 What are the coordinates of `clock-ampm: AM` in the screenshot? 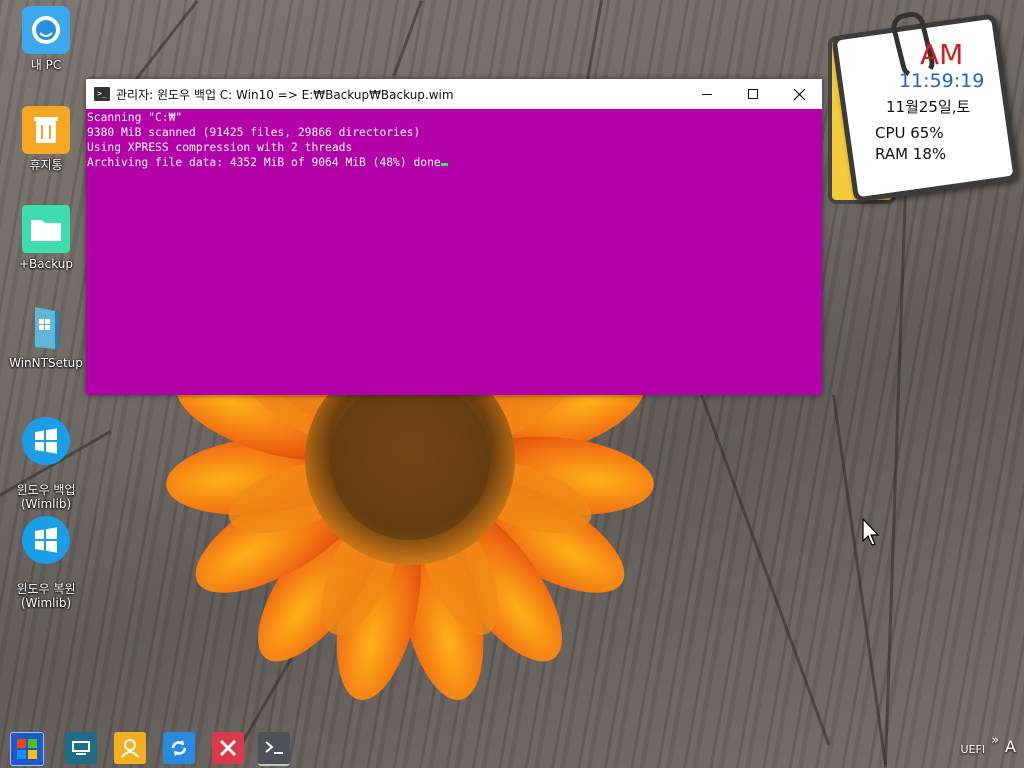 It's located at (942, 54).